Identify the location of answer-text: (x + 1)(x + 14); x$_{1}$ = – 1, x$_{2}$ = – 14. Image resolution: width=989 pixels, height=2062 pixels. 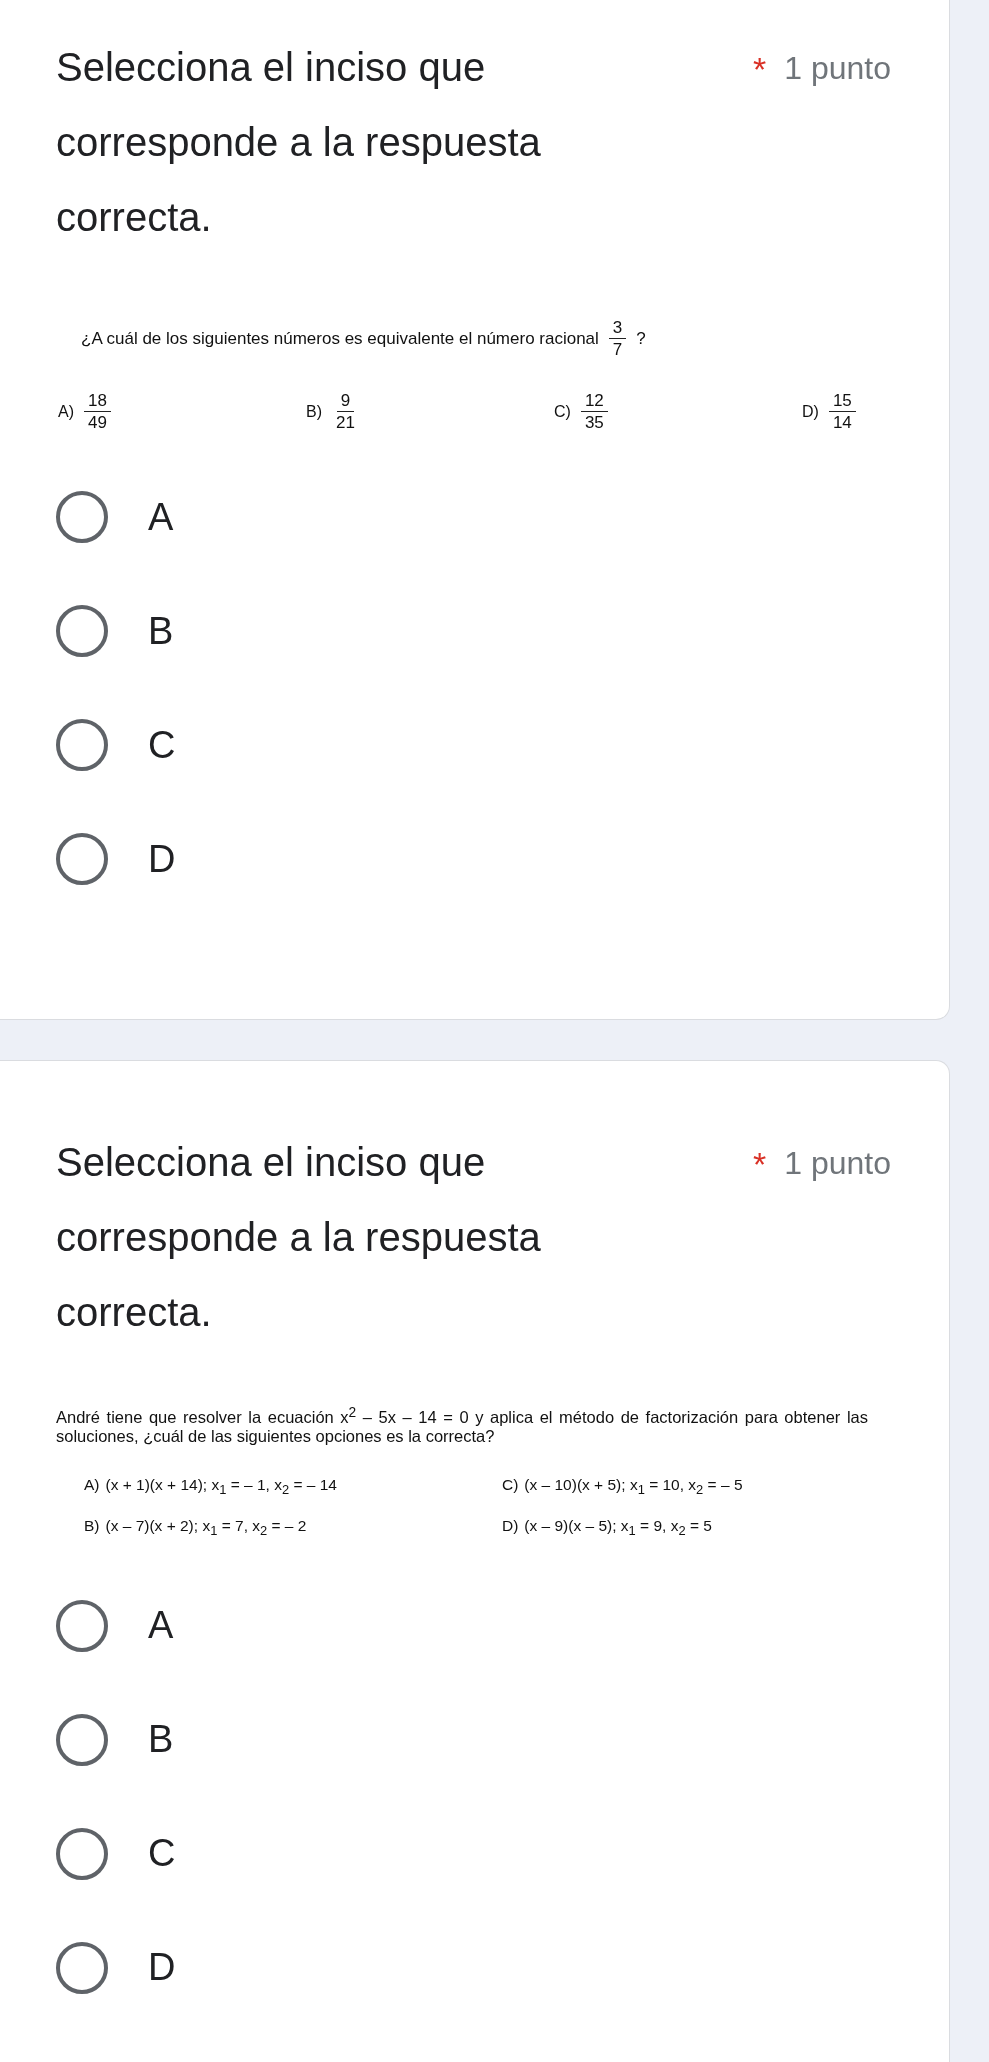
(221, 1486).